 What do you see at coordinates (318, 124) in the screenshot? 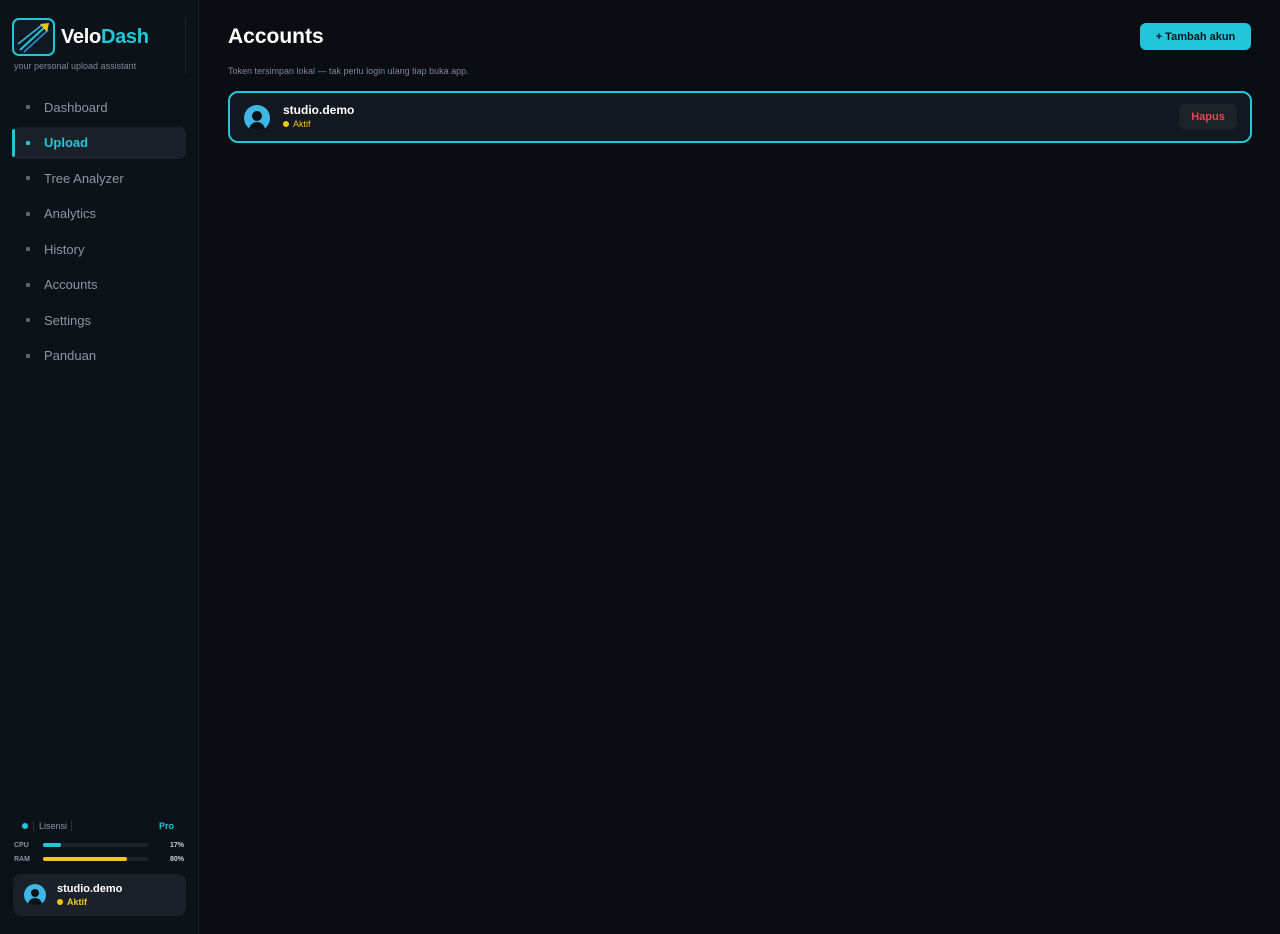
I see `account-status: Aktif` at bounding box center [318, 124].